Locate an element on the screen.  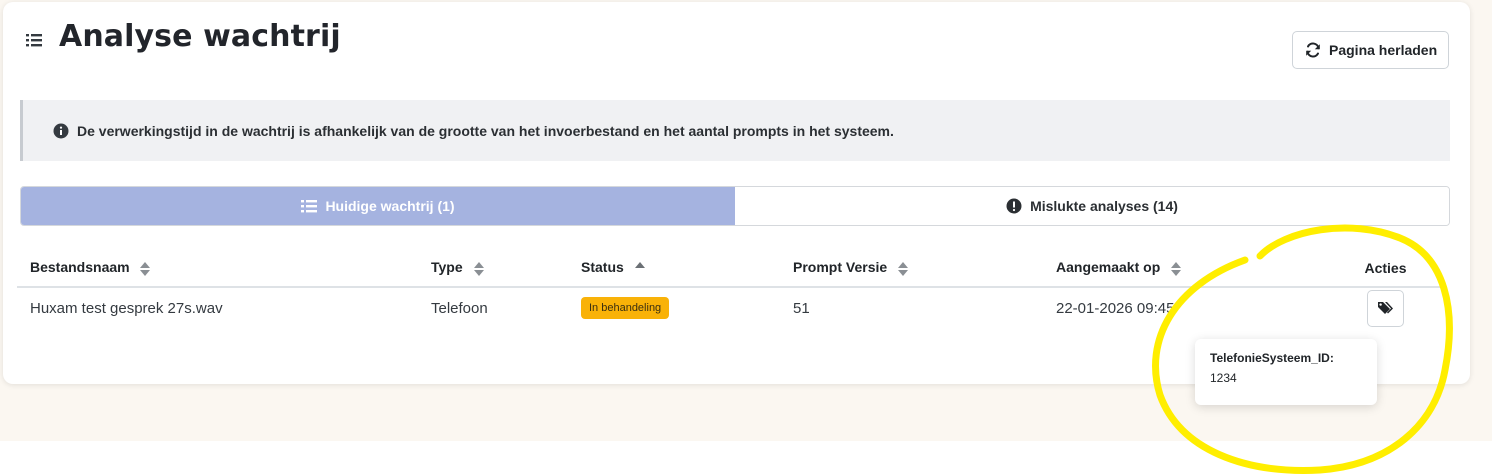
tab-current-queue: Huidige wachtrij (1) is located at coordinates (378, 206).